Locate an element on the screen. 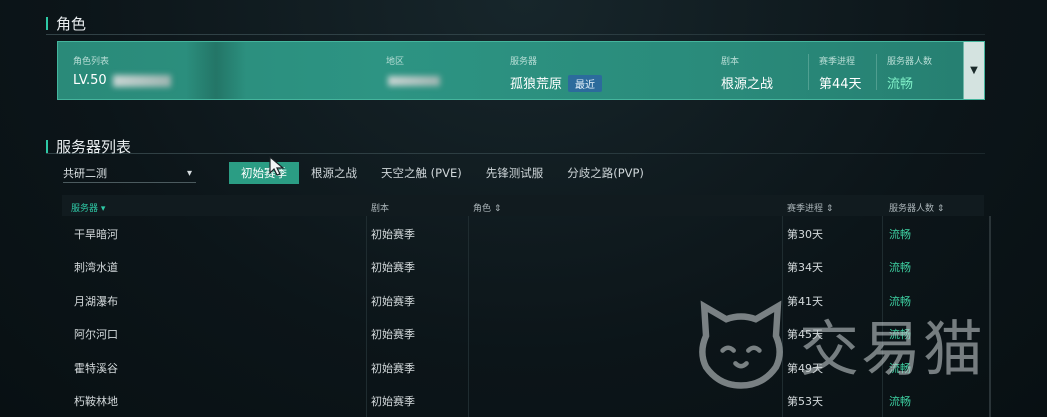 The height and width of the screenshot is (417, 1047). cell-server: 月湖瀑布 is located at coordinates (96, 301).